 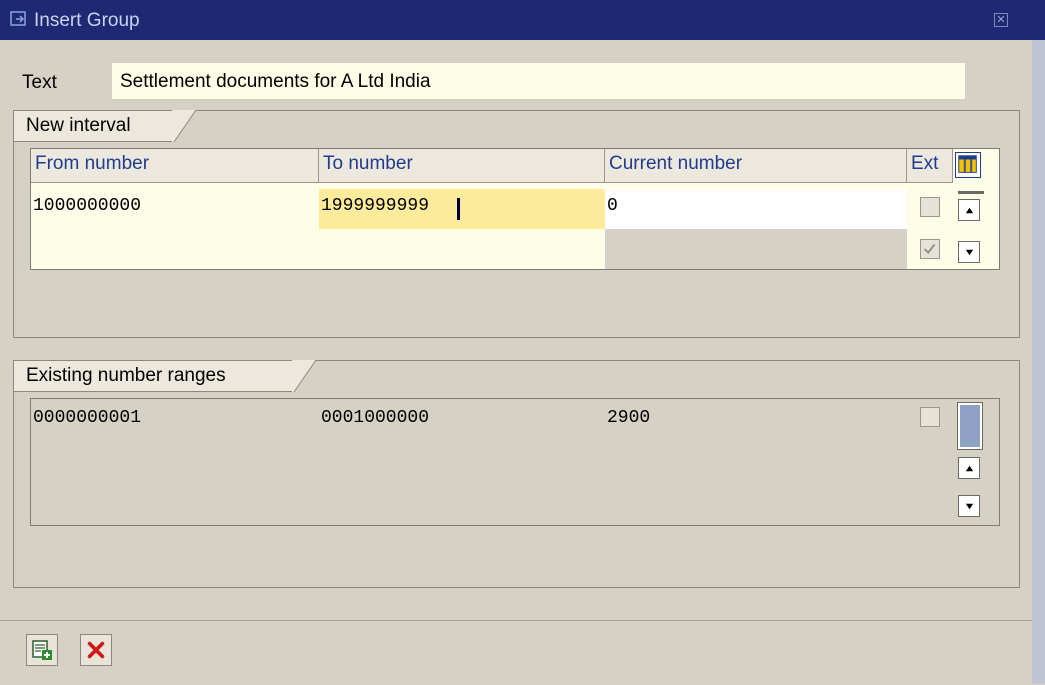 I want to click on existing-ranges-label: Existing number ranges, so click(x=126, y=375).